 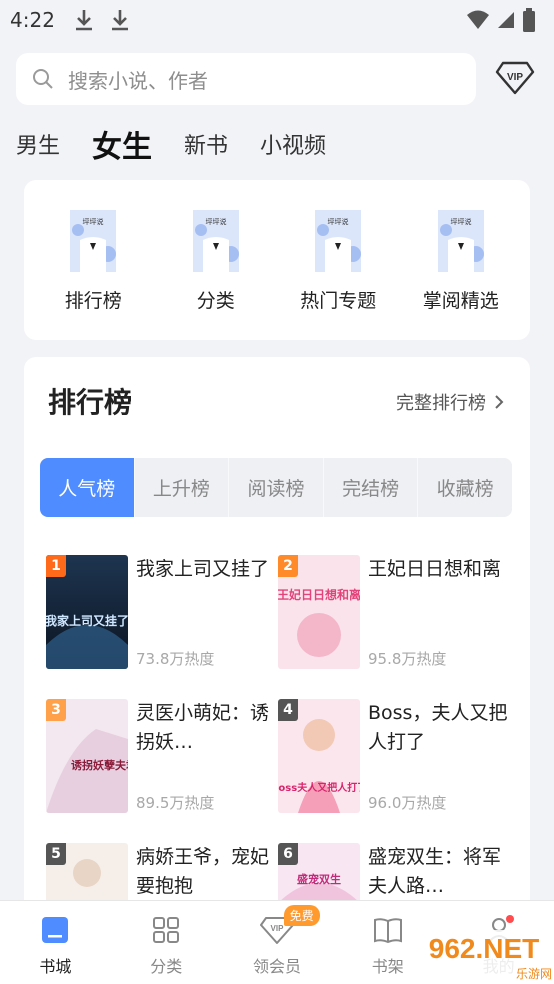 I want to click on bookshelf-icon, so click(x=387, y=931).